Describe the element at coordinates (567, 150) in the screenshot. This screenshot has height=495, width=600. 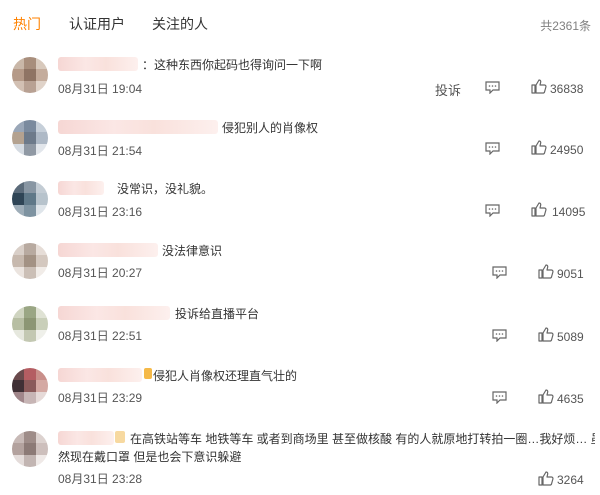
I see `like-count: 24950` at that location.